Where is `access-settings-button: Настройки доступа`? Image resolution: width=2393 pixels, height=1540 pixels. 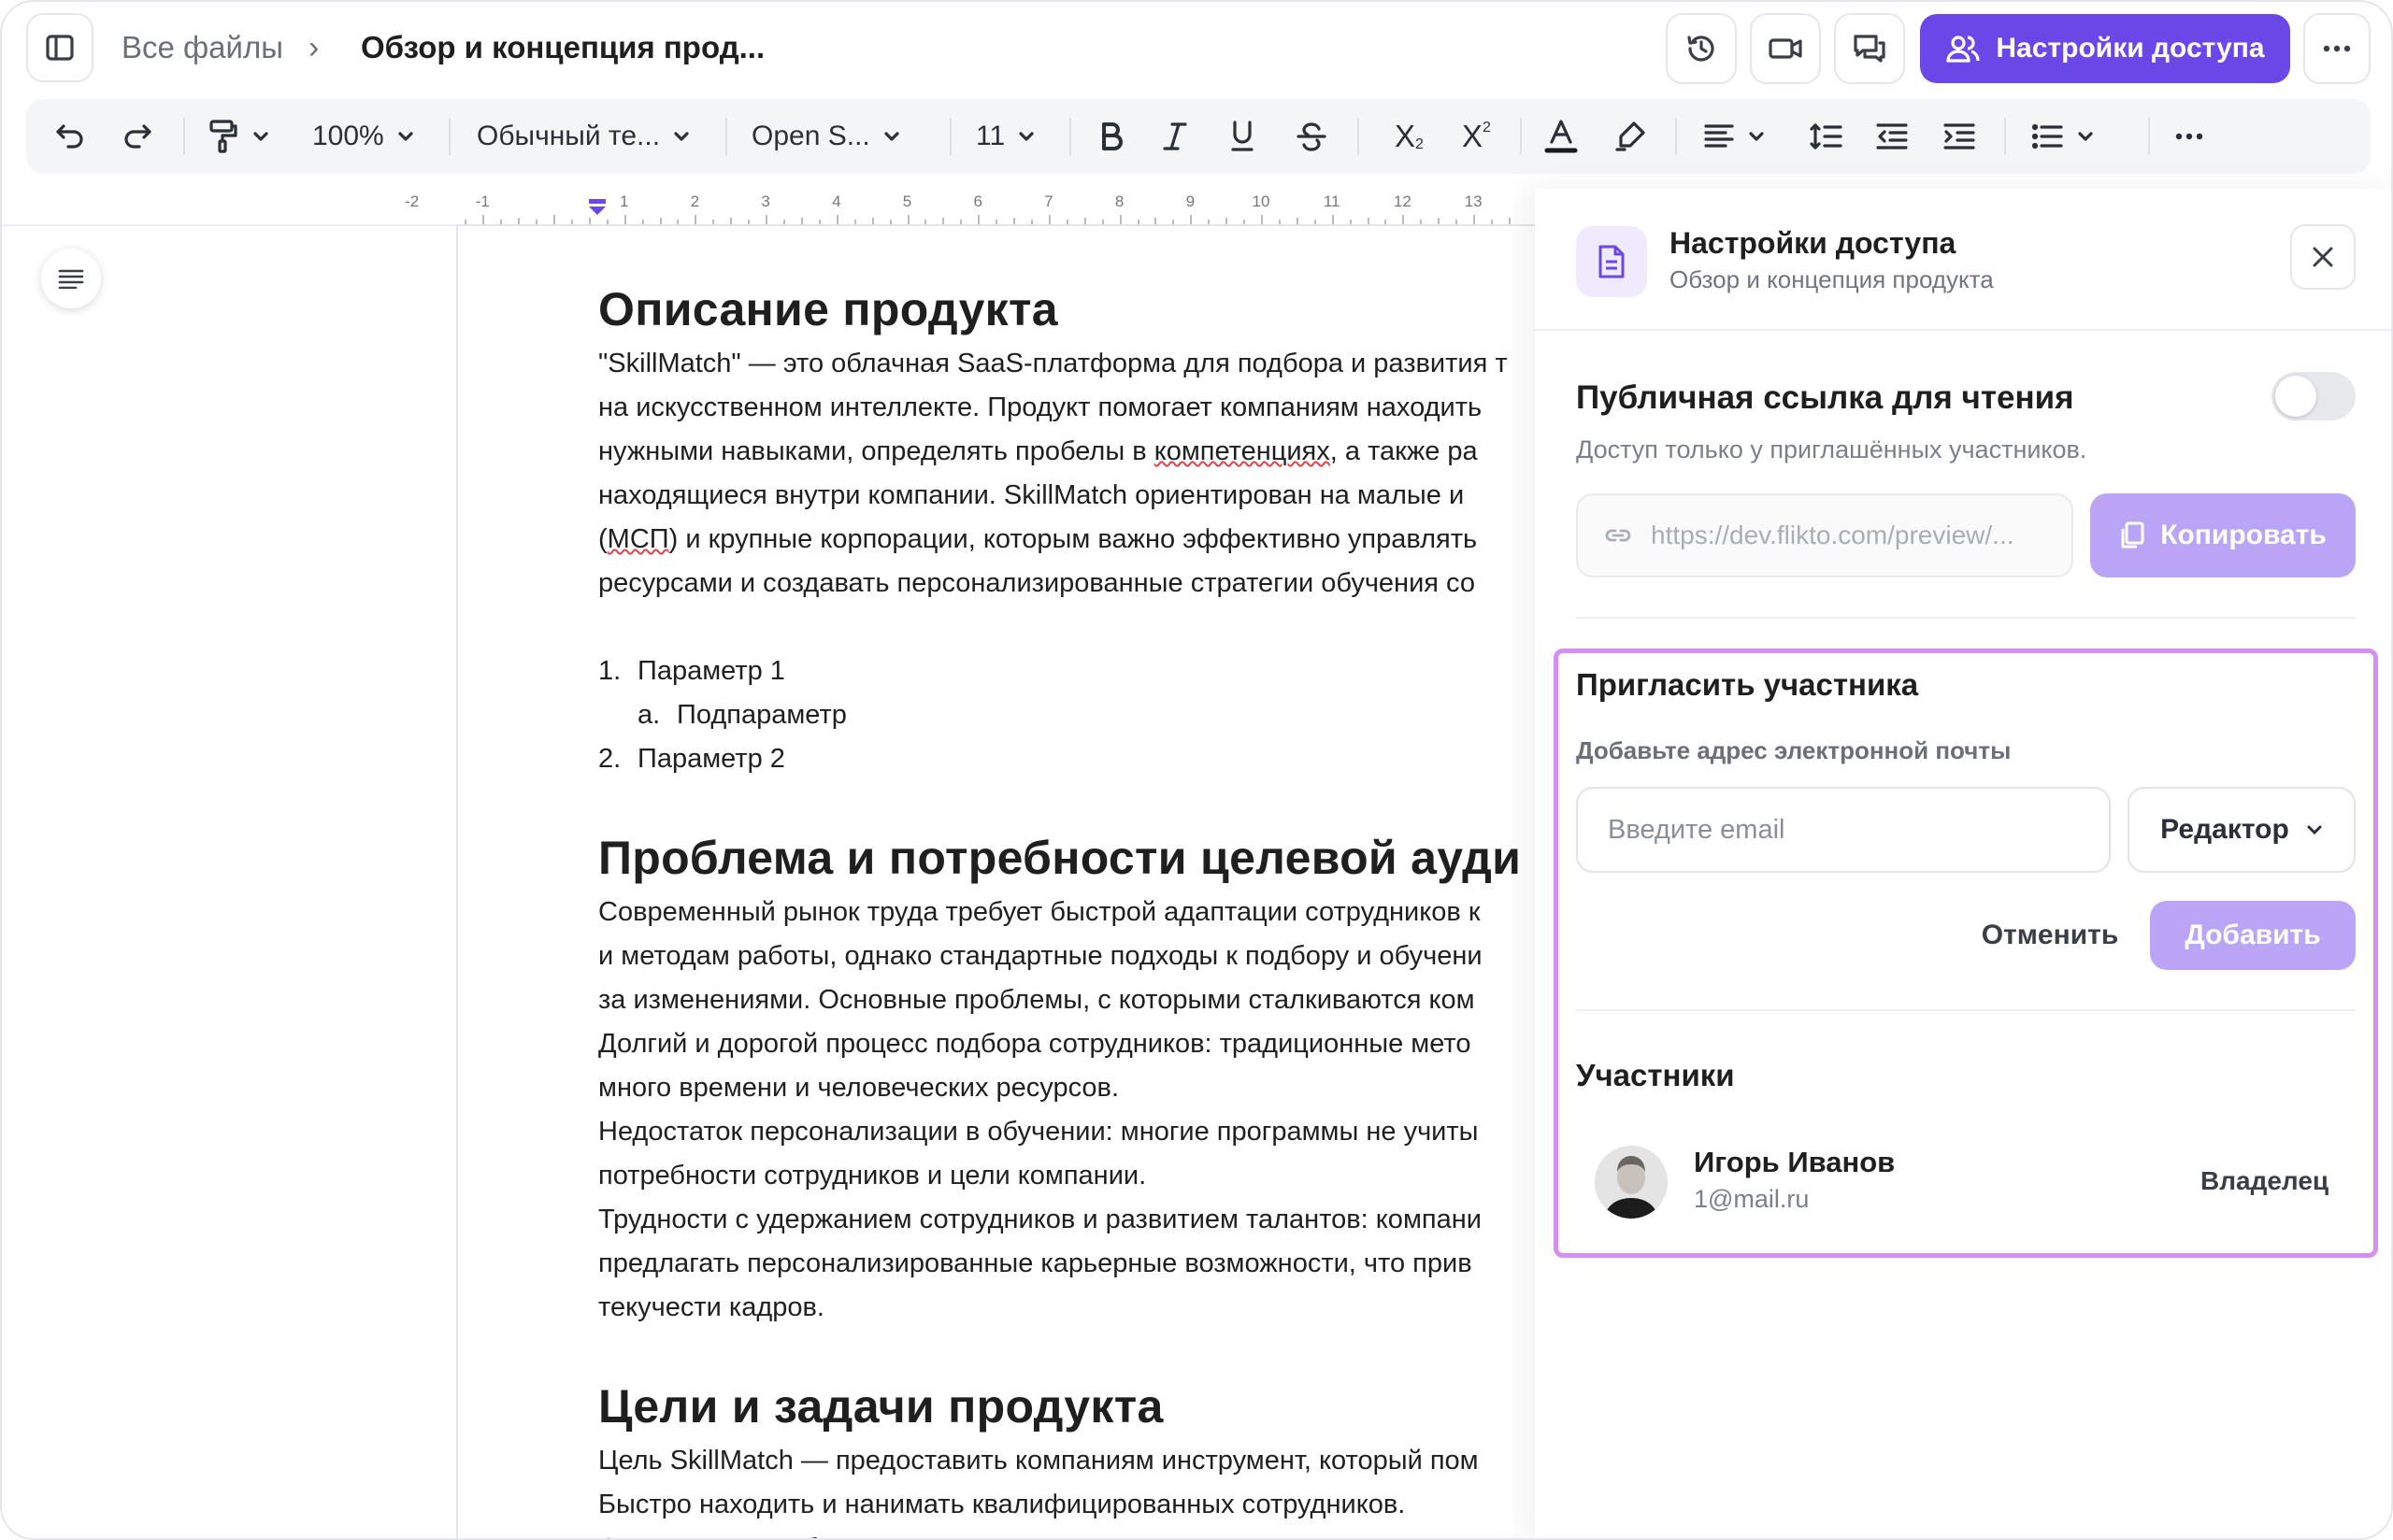 access-settings-button: Настройки доступа is located at coordinates (2105, 48).